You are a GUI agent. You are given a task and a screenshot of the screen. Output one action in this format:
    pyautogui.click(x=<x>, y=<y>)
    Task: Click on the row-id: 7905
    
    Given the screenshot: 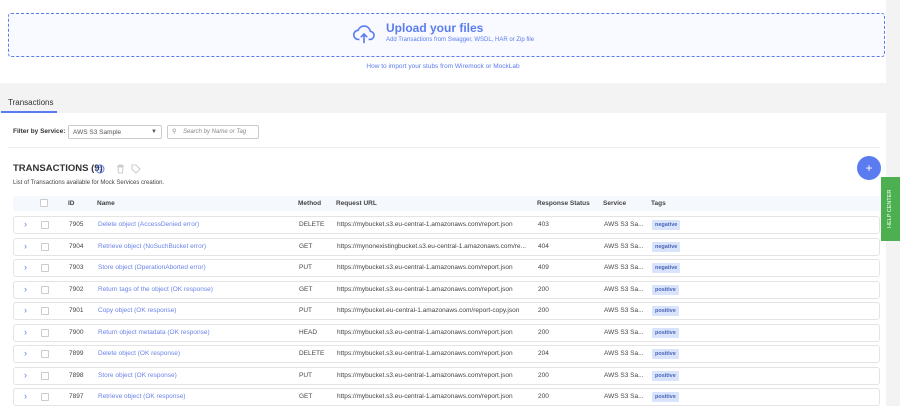 What is the action you would take?
    pyautogui.click(x=76, y=224)
    